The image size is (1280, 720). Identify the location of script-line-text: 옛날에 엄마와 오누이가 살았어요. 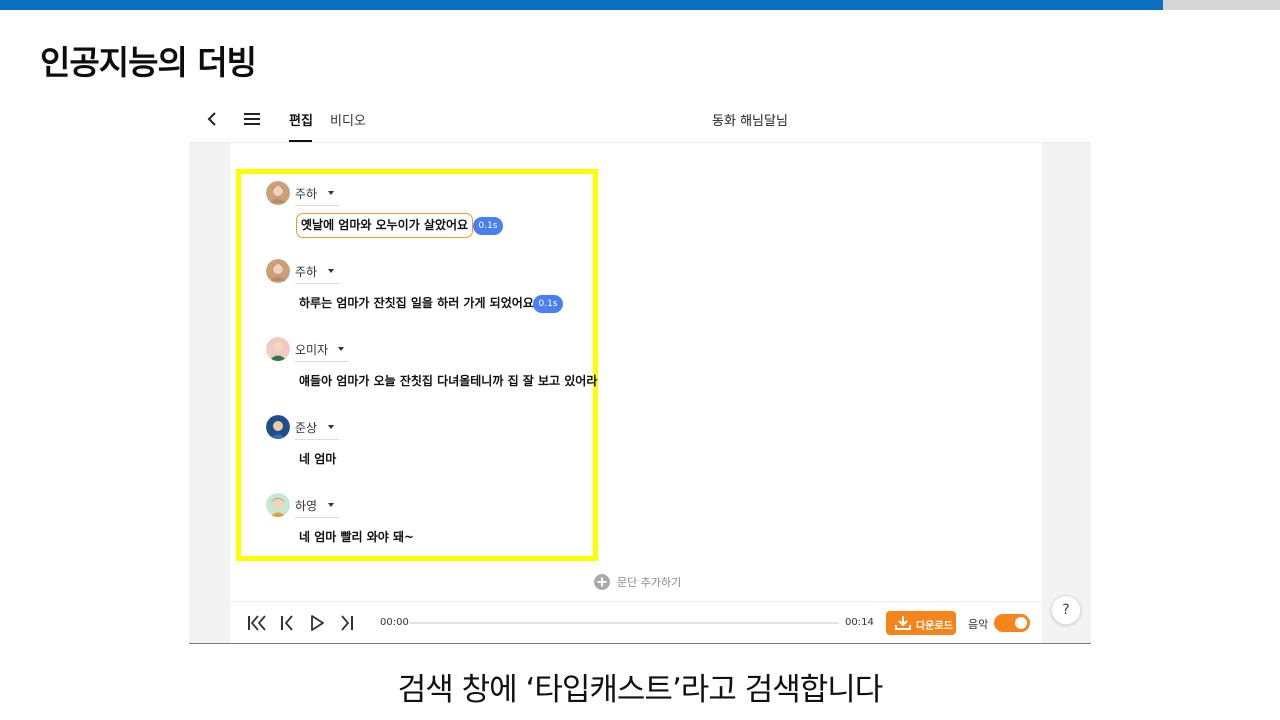
(385, 225).